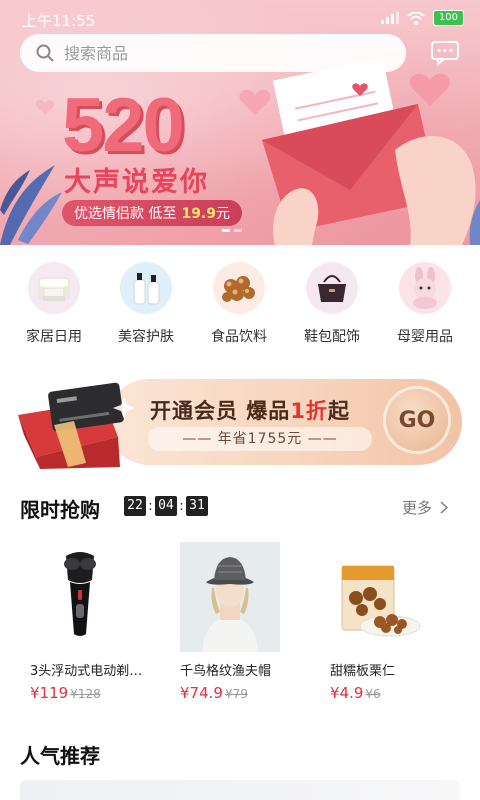 The height and width of the screenshot is (800, 480). Describe the element at coordinates (230, 597) in the screenshot. I see `product-image-bucket-hat` at that location.